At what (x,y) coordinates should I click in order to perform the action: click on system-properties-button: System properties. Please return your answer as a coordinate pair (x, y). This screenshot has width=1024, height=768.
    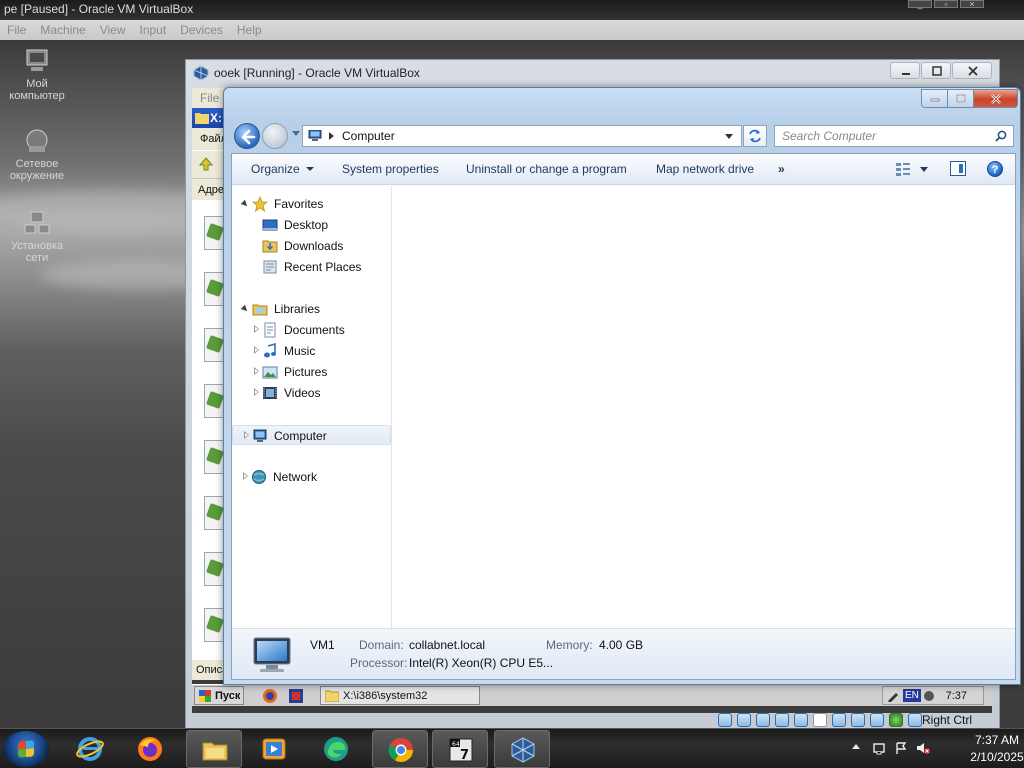
    Looking at the image, I should click on (390, 169).